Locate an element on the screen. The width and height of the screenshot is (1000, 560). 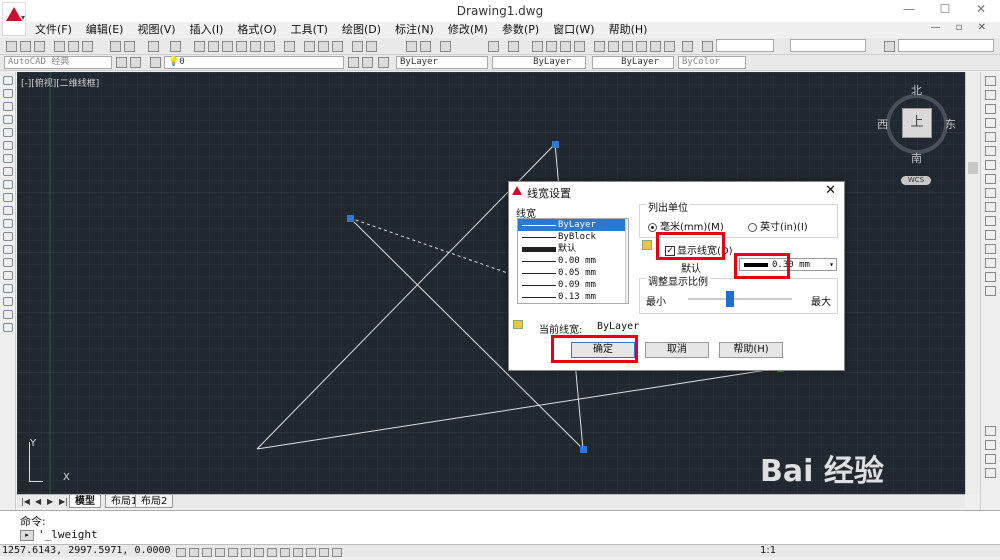
qp-icon is located at coordinates (324, 552).